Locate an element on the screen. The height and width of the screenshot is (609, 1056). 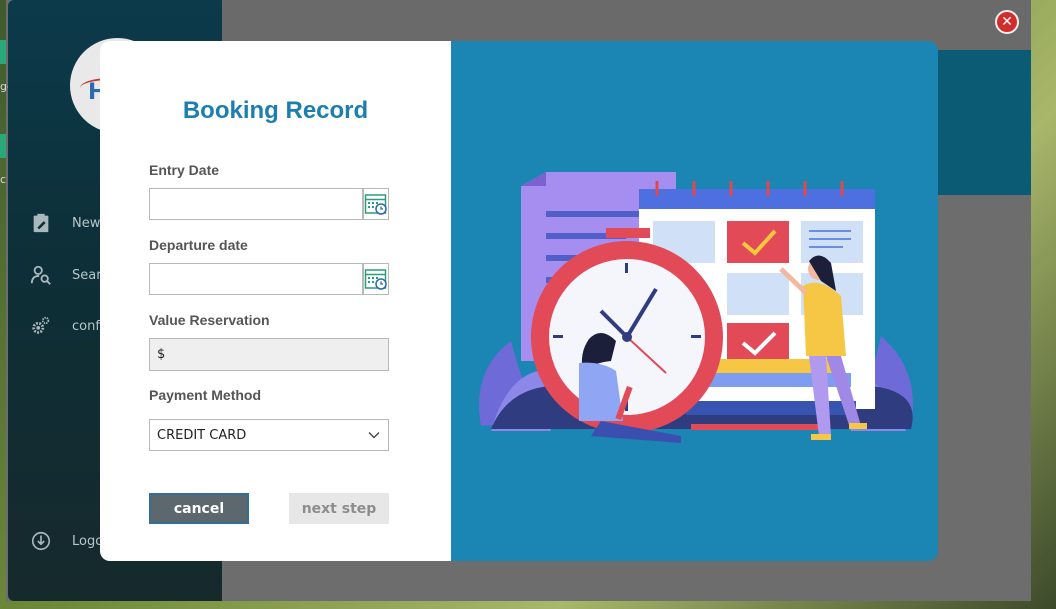
value-reservation-input: $ is located at coordinates (269, 354).